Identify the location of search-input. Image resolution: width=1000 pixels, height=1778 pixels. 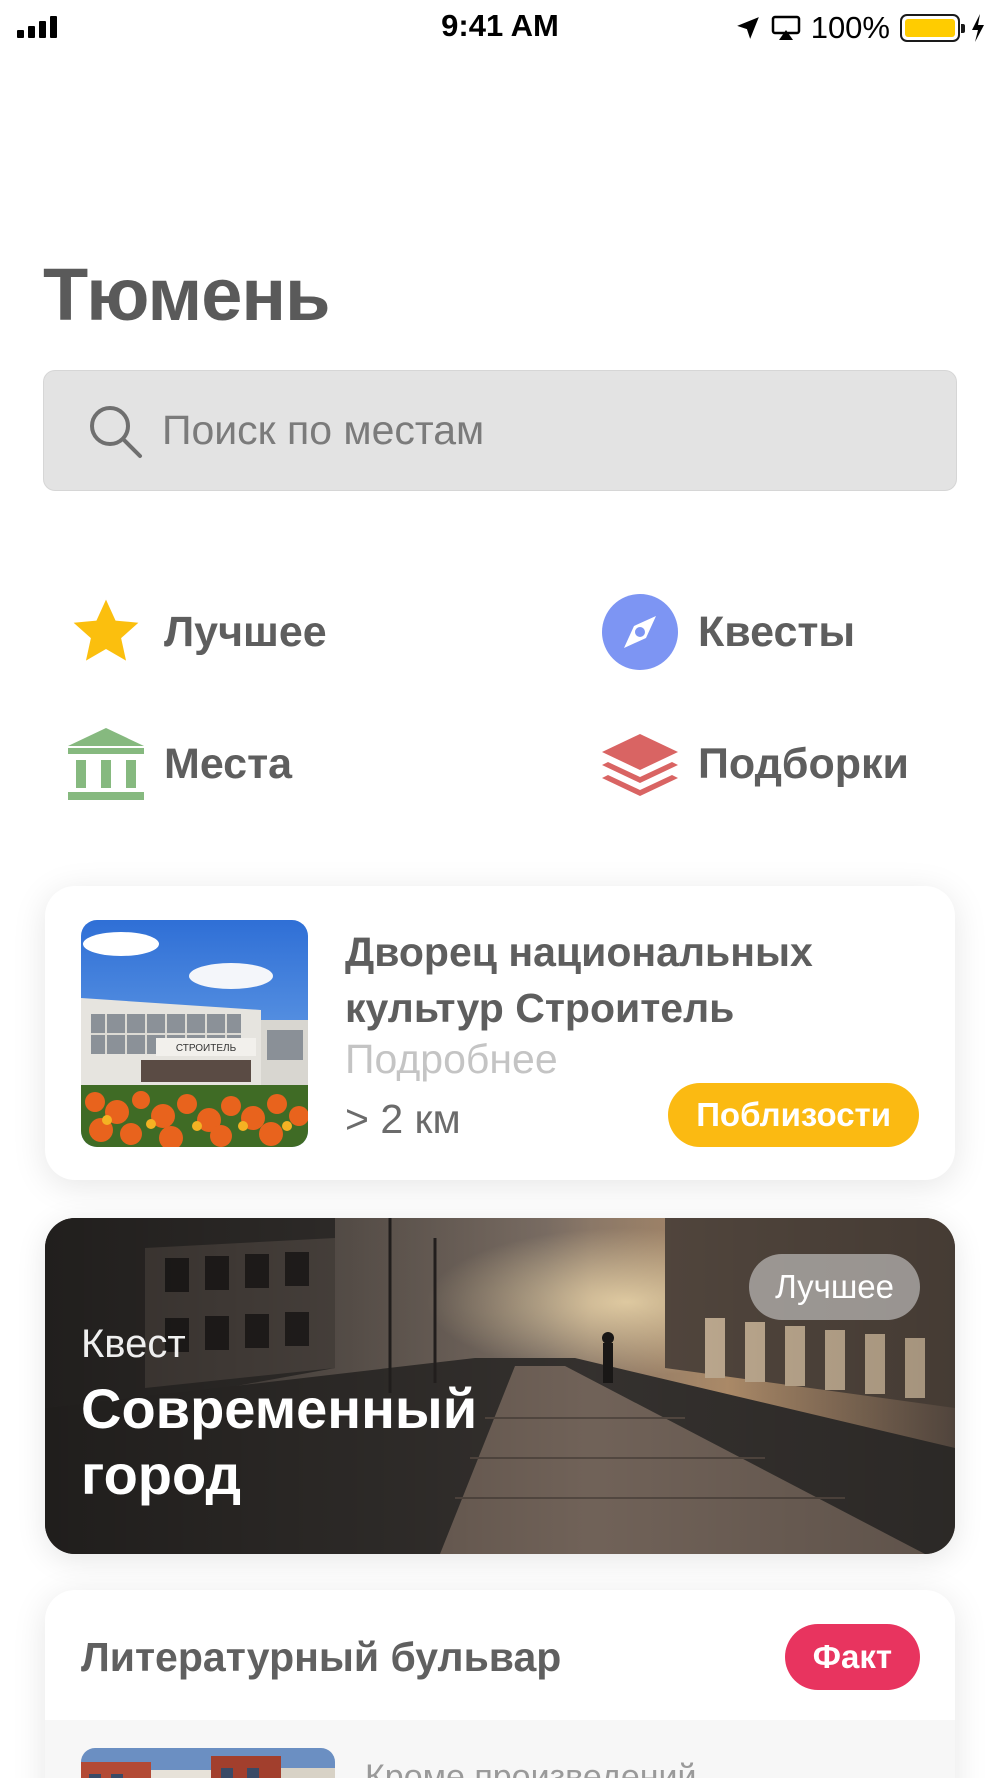
(542, 430).